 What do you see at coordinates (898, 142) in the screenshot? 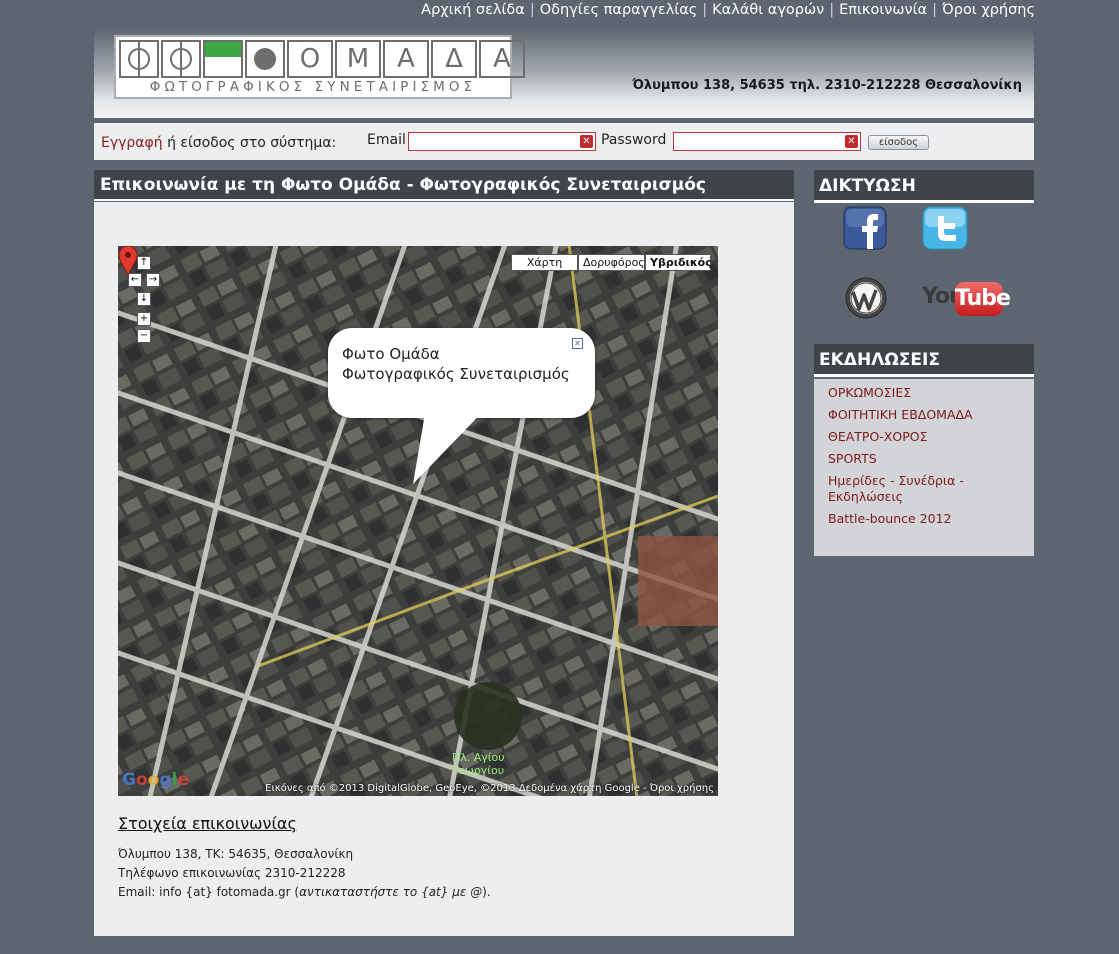
I see `login-button: είσοδος` at bounding box center [898, 142].